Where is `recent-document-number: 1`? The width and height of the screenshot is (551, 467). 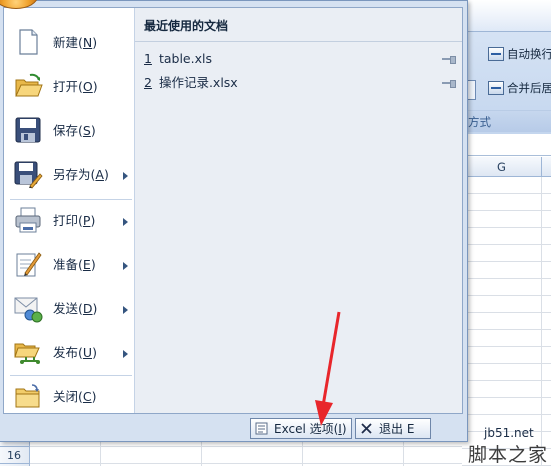 recent-document-number: 1 is located at coordinates (148, 58).